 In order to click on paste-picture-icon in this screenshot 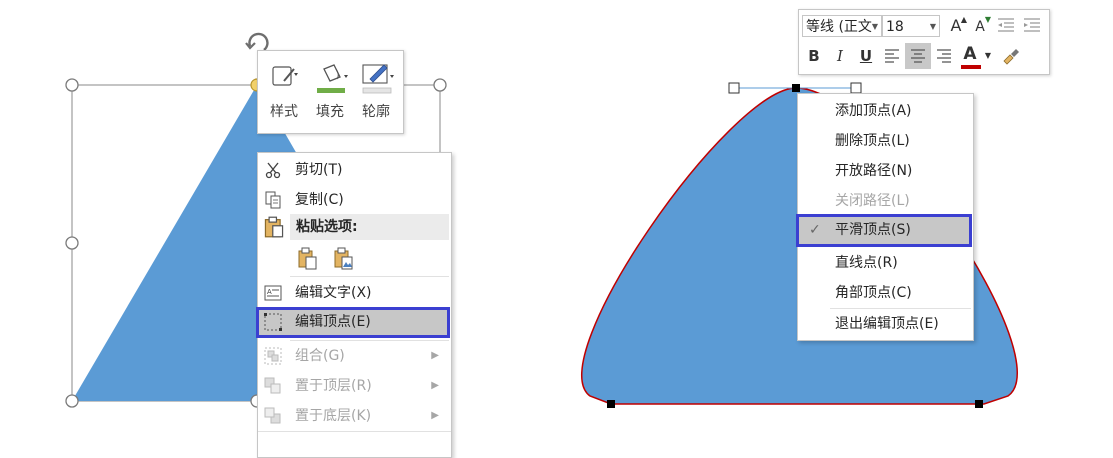, I will do `click(343, 258)`.